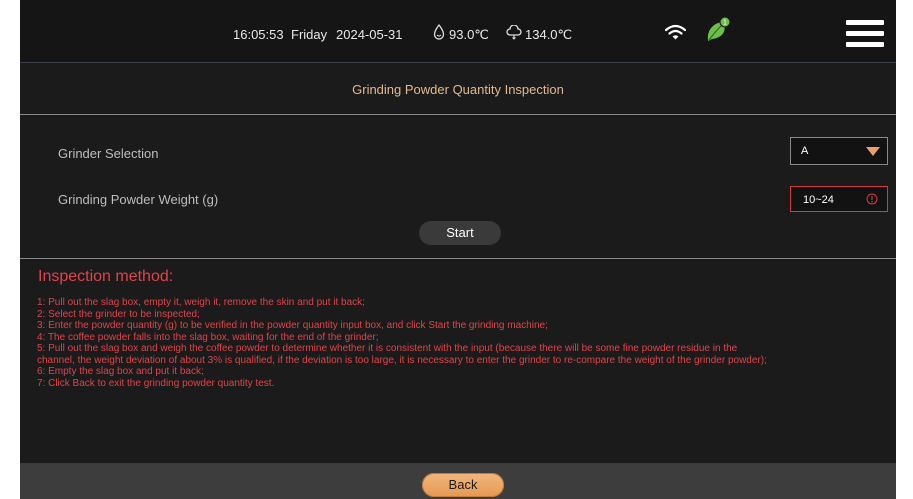 This screenshot has width=913, height=499. Describe the element at coordinates (120, 371) in the screenshot. I see `inspection-step: 6: Empty the slag box and put it back;` at that location.